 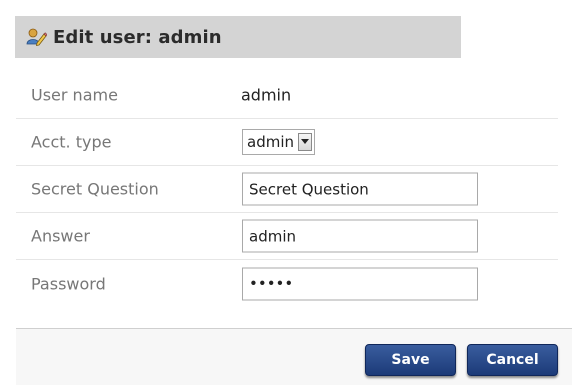 I want to click on acct-type-selected-value: admin, so click(x=270, y=142).